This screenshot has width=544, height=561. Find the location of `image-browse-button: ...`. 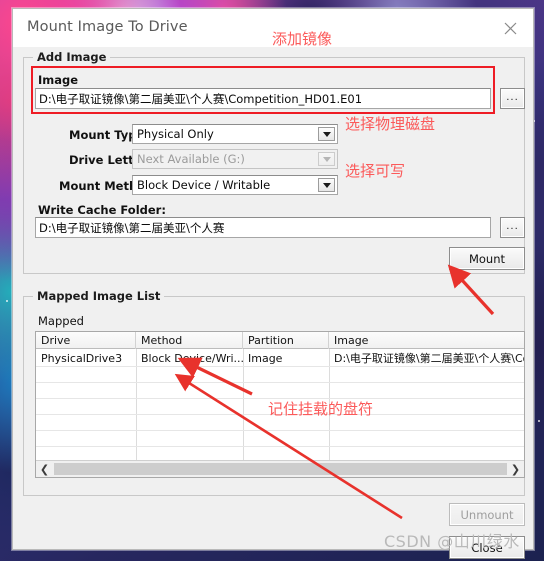

image-browse-button: ... is located at coordinates (512, 98).